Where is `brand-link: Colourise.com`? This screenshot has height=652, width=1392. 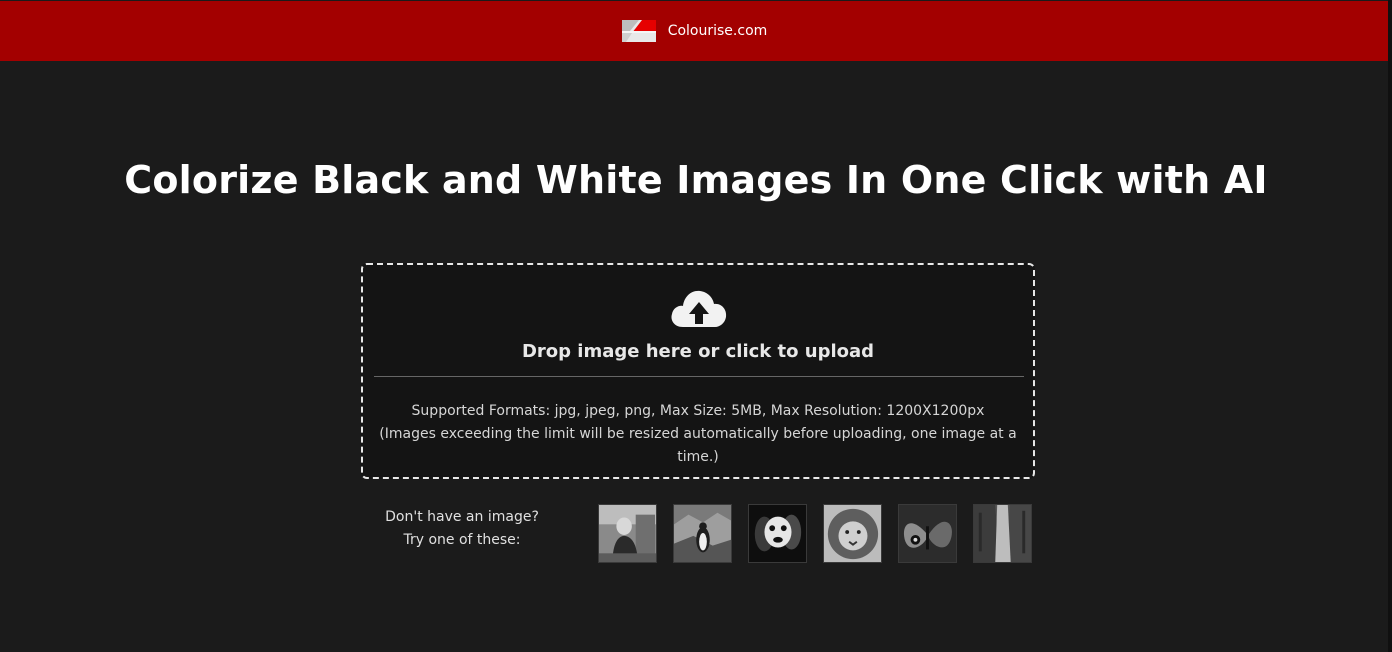
brand-link: Colourise.com is located at coordinates (694, 31).